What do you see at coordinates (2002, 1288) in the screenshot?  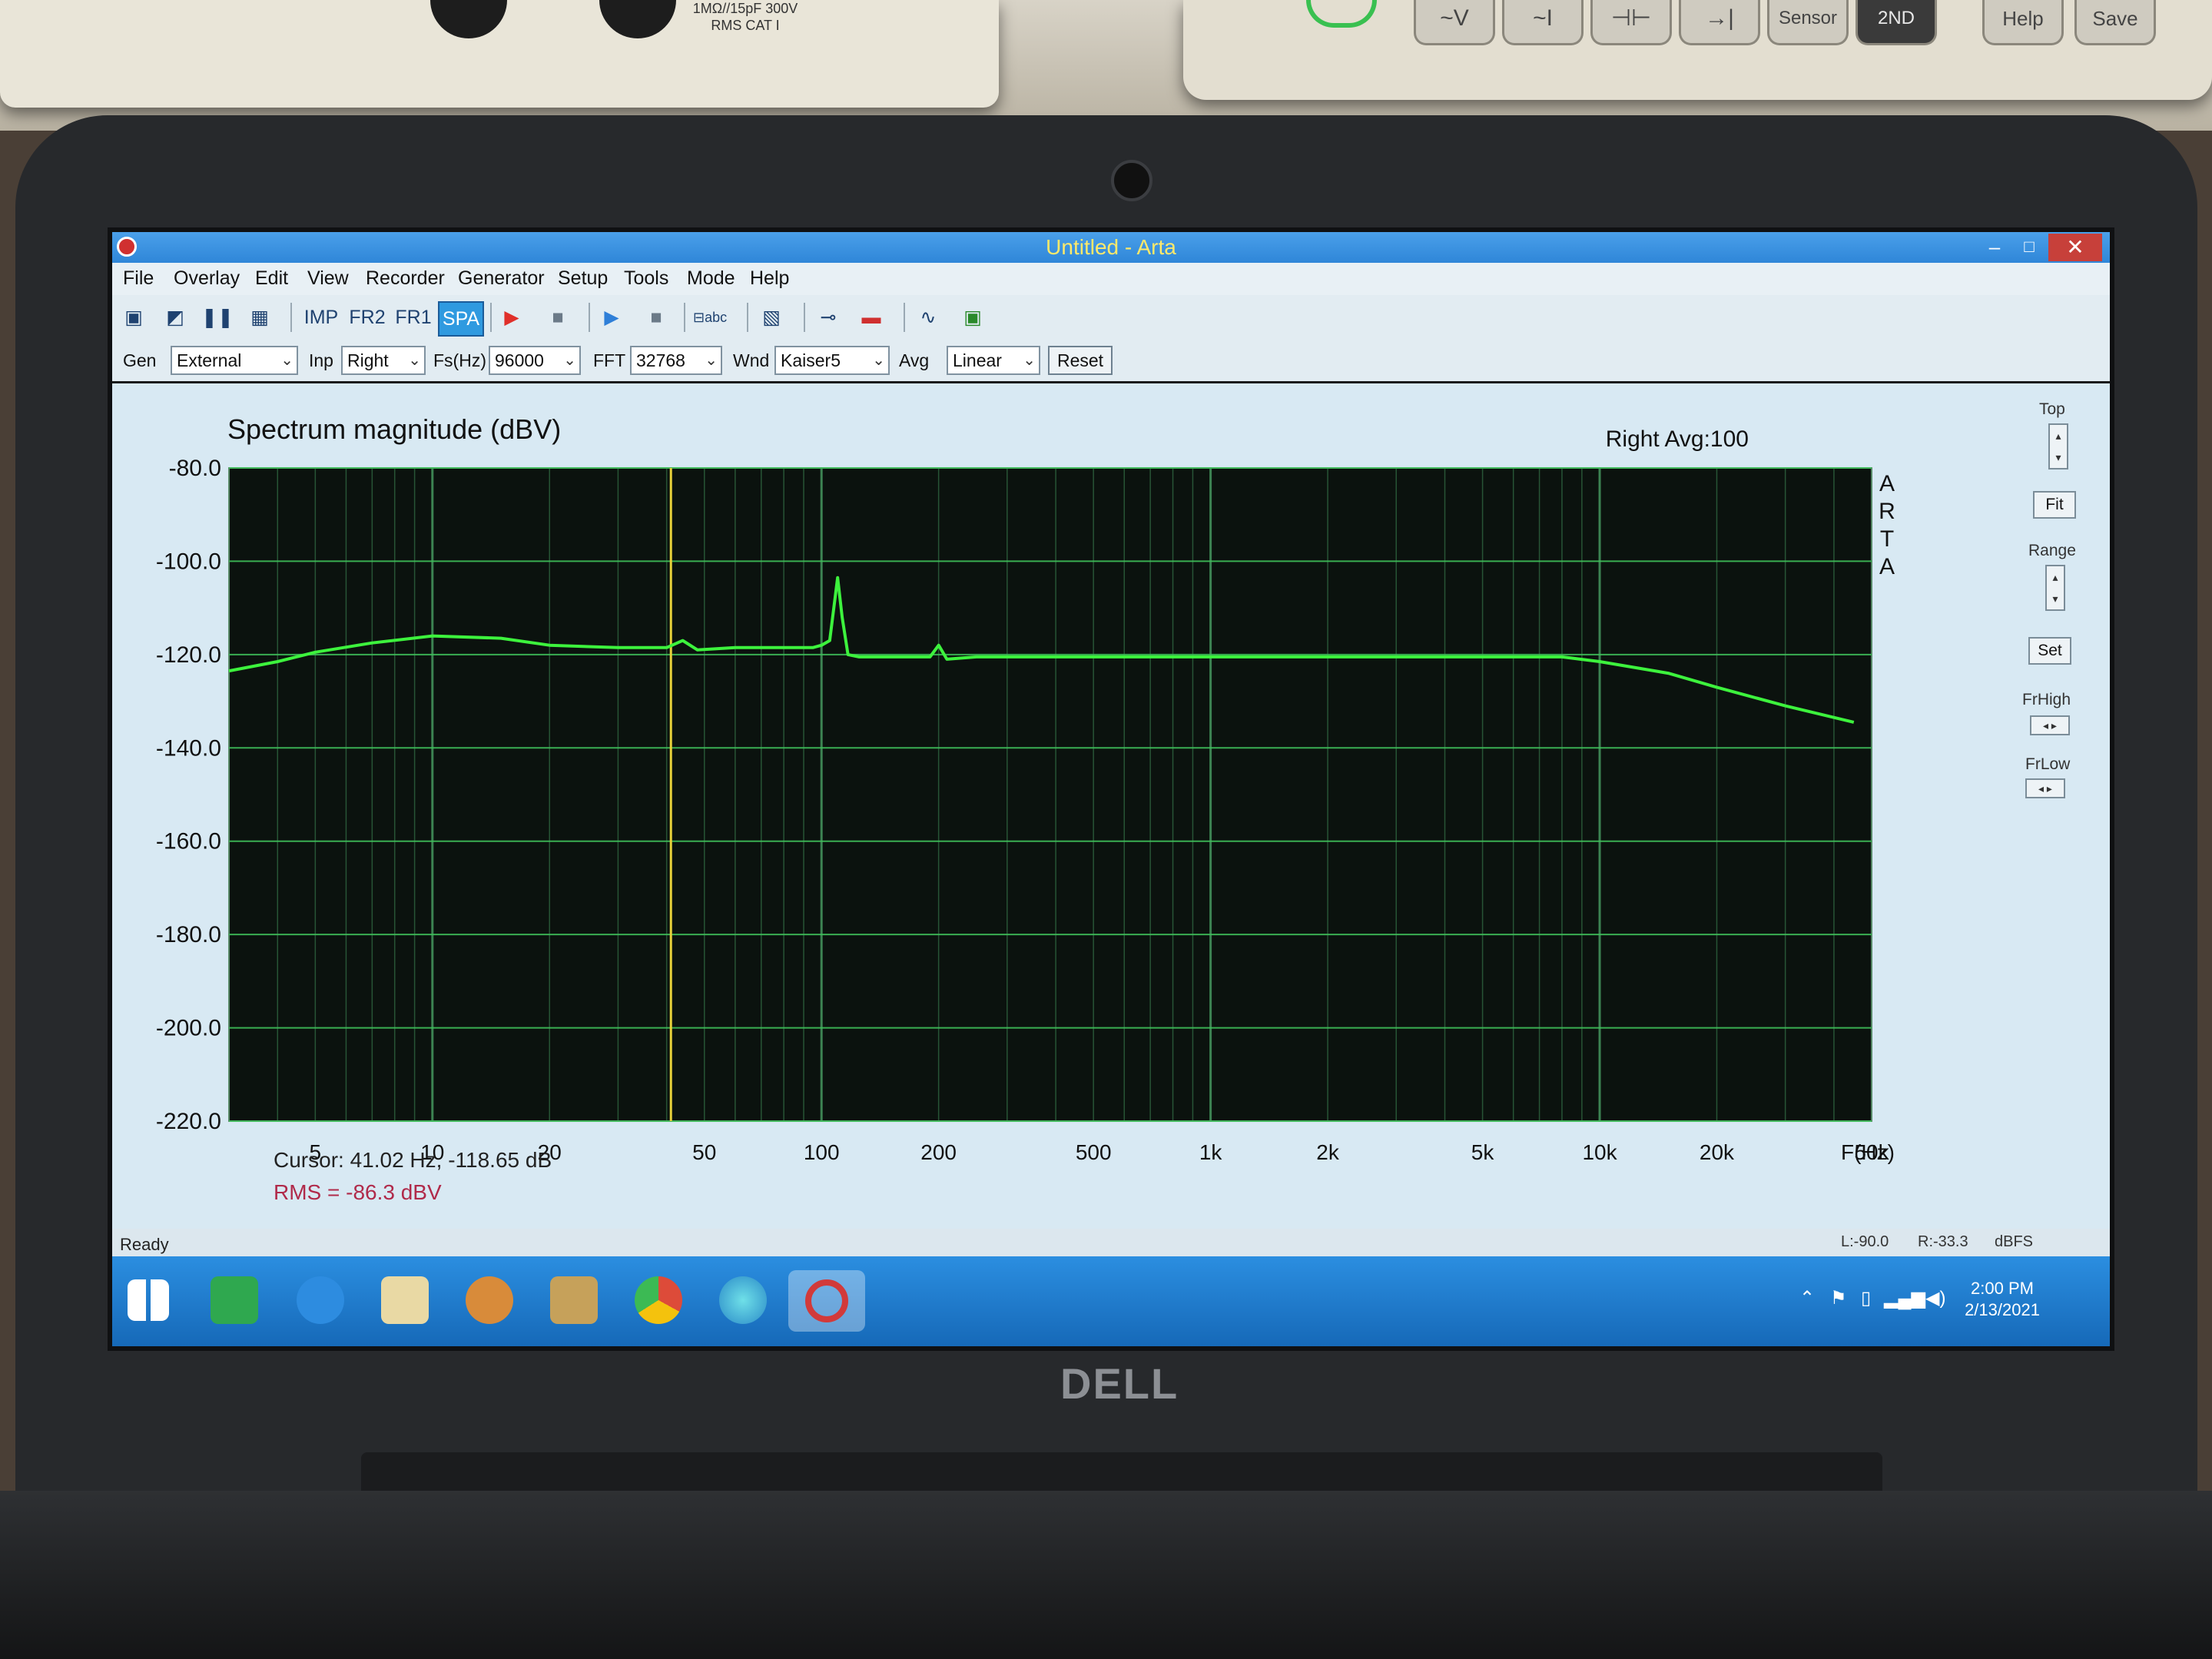 I see `clock-time: 2:00 PM` at bounding box center [2002, 1288].